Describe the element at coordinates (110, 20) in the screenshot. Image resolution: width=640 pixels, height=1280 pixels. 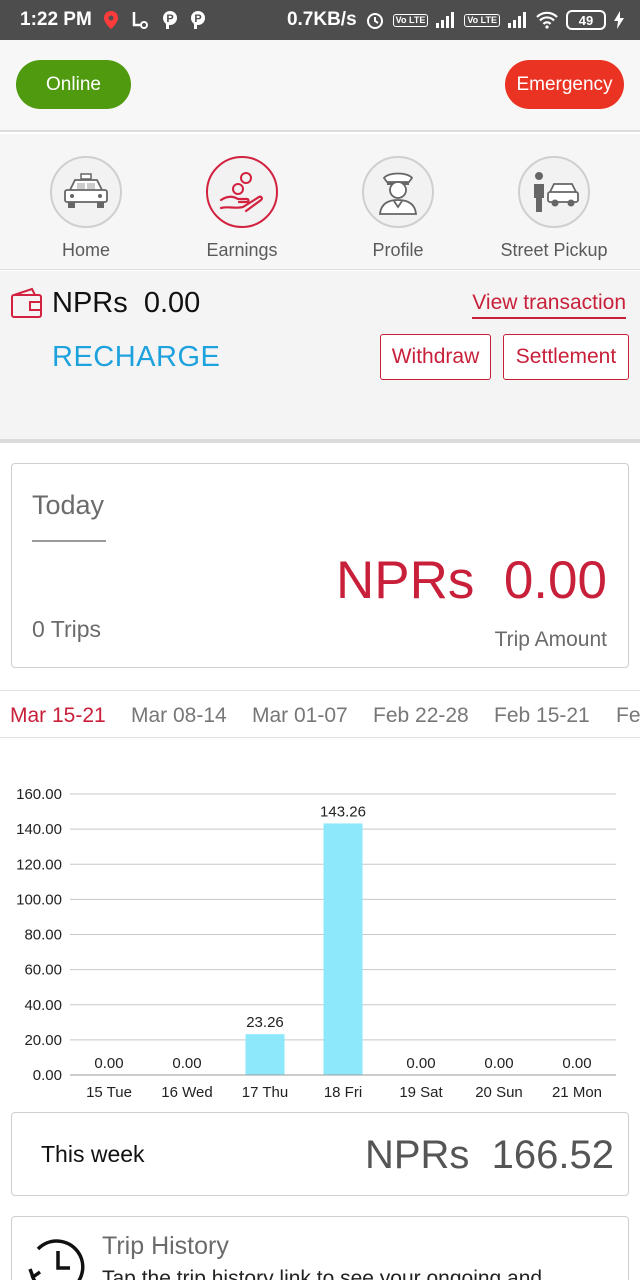
I see `location-pin-icon` at that location.